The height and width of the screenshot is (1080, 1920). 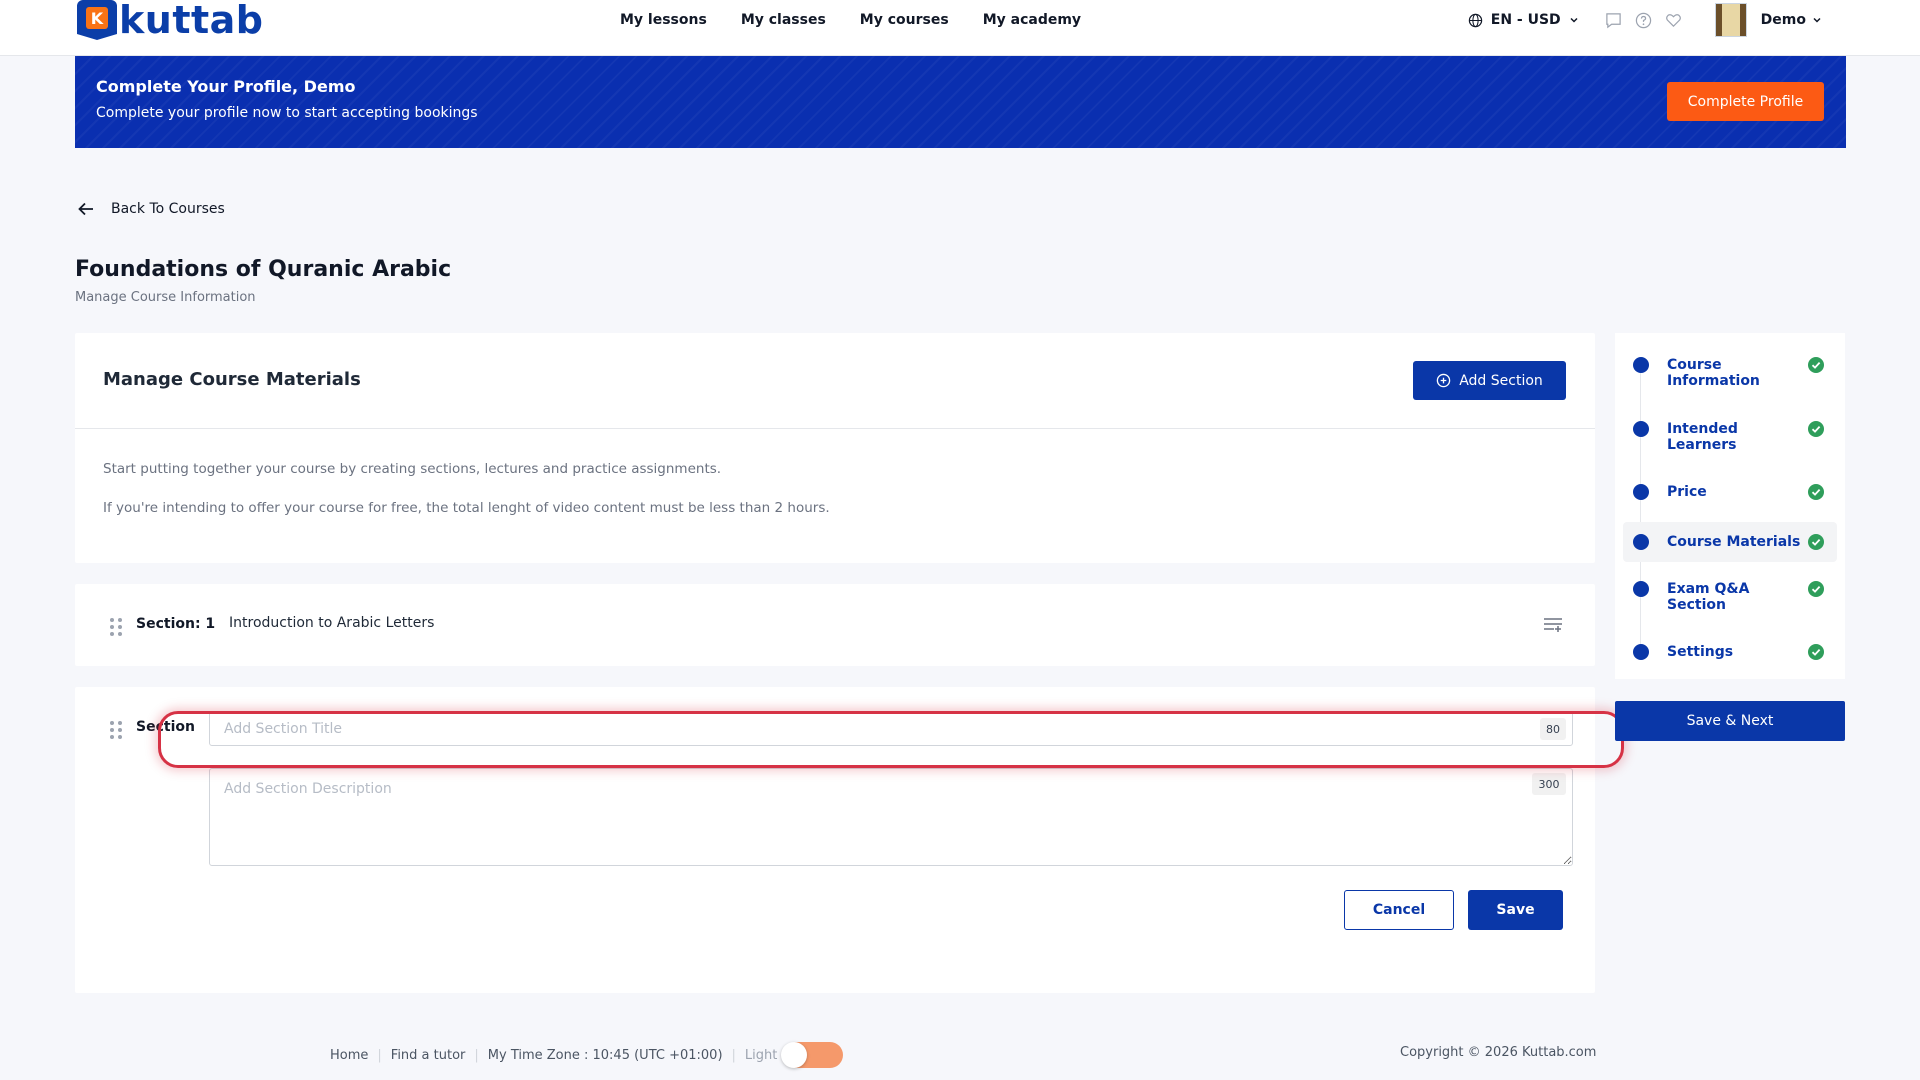 I want to click on plus-circle-icon, so click(x=1443, y=380).